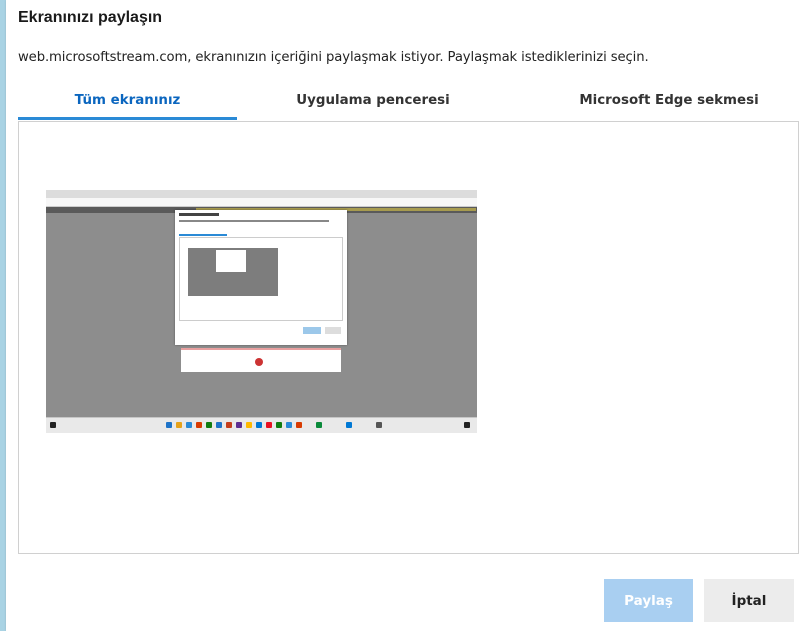 The width and height of the screenshot is (806, 631). I want to click on tab-edge-tab: Microsoft Edge sekmesi, so click(669, 102).